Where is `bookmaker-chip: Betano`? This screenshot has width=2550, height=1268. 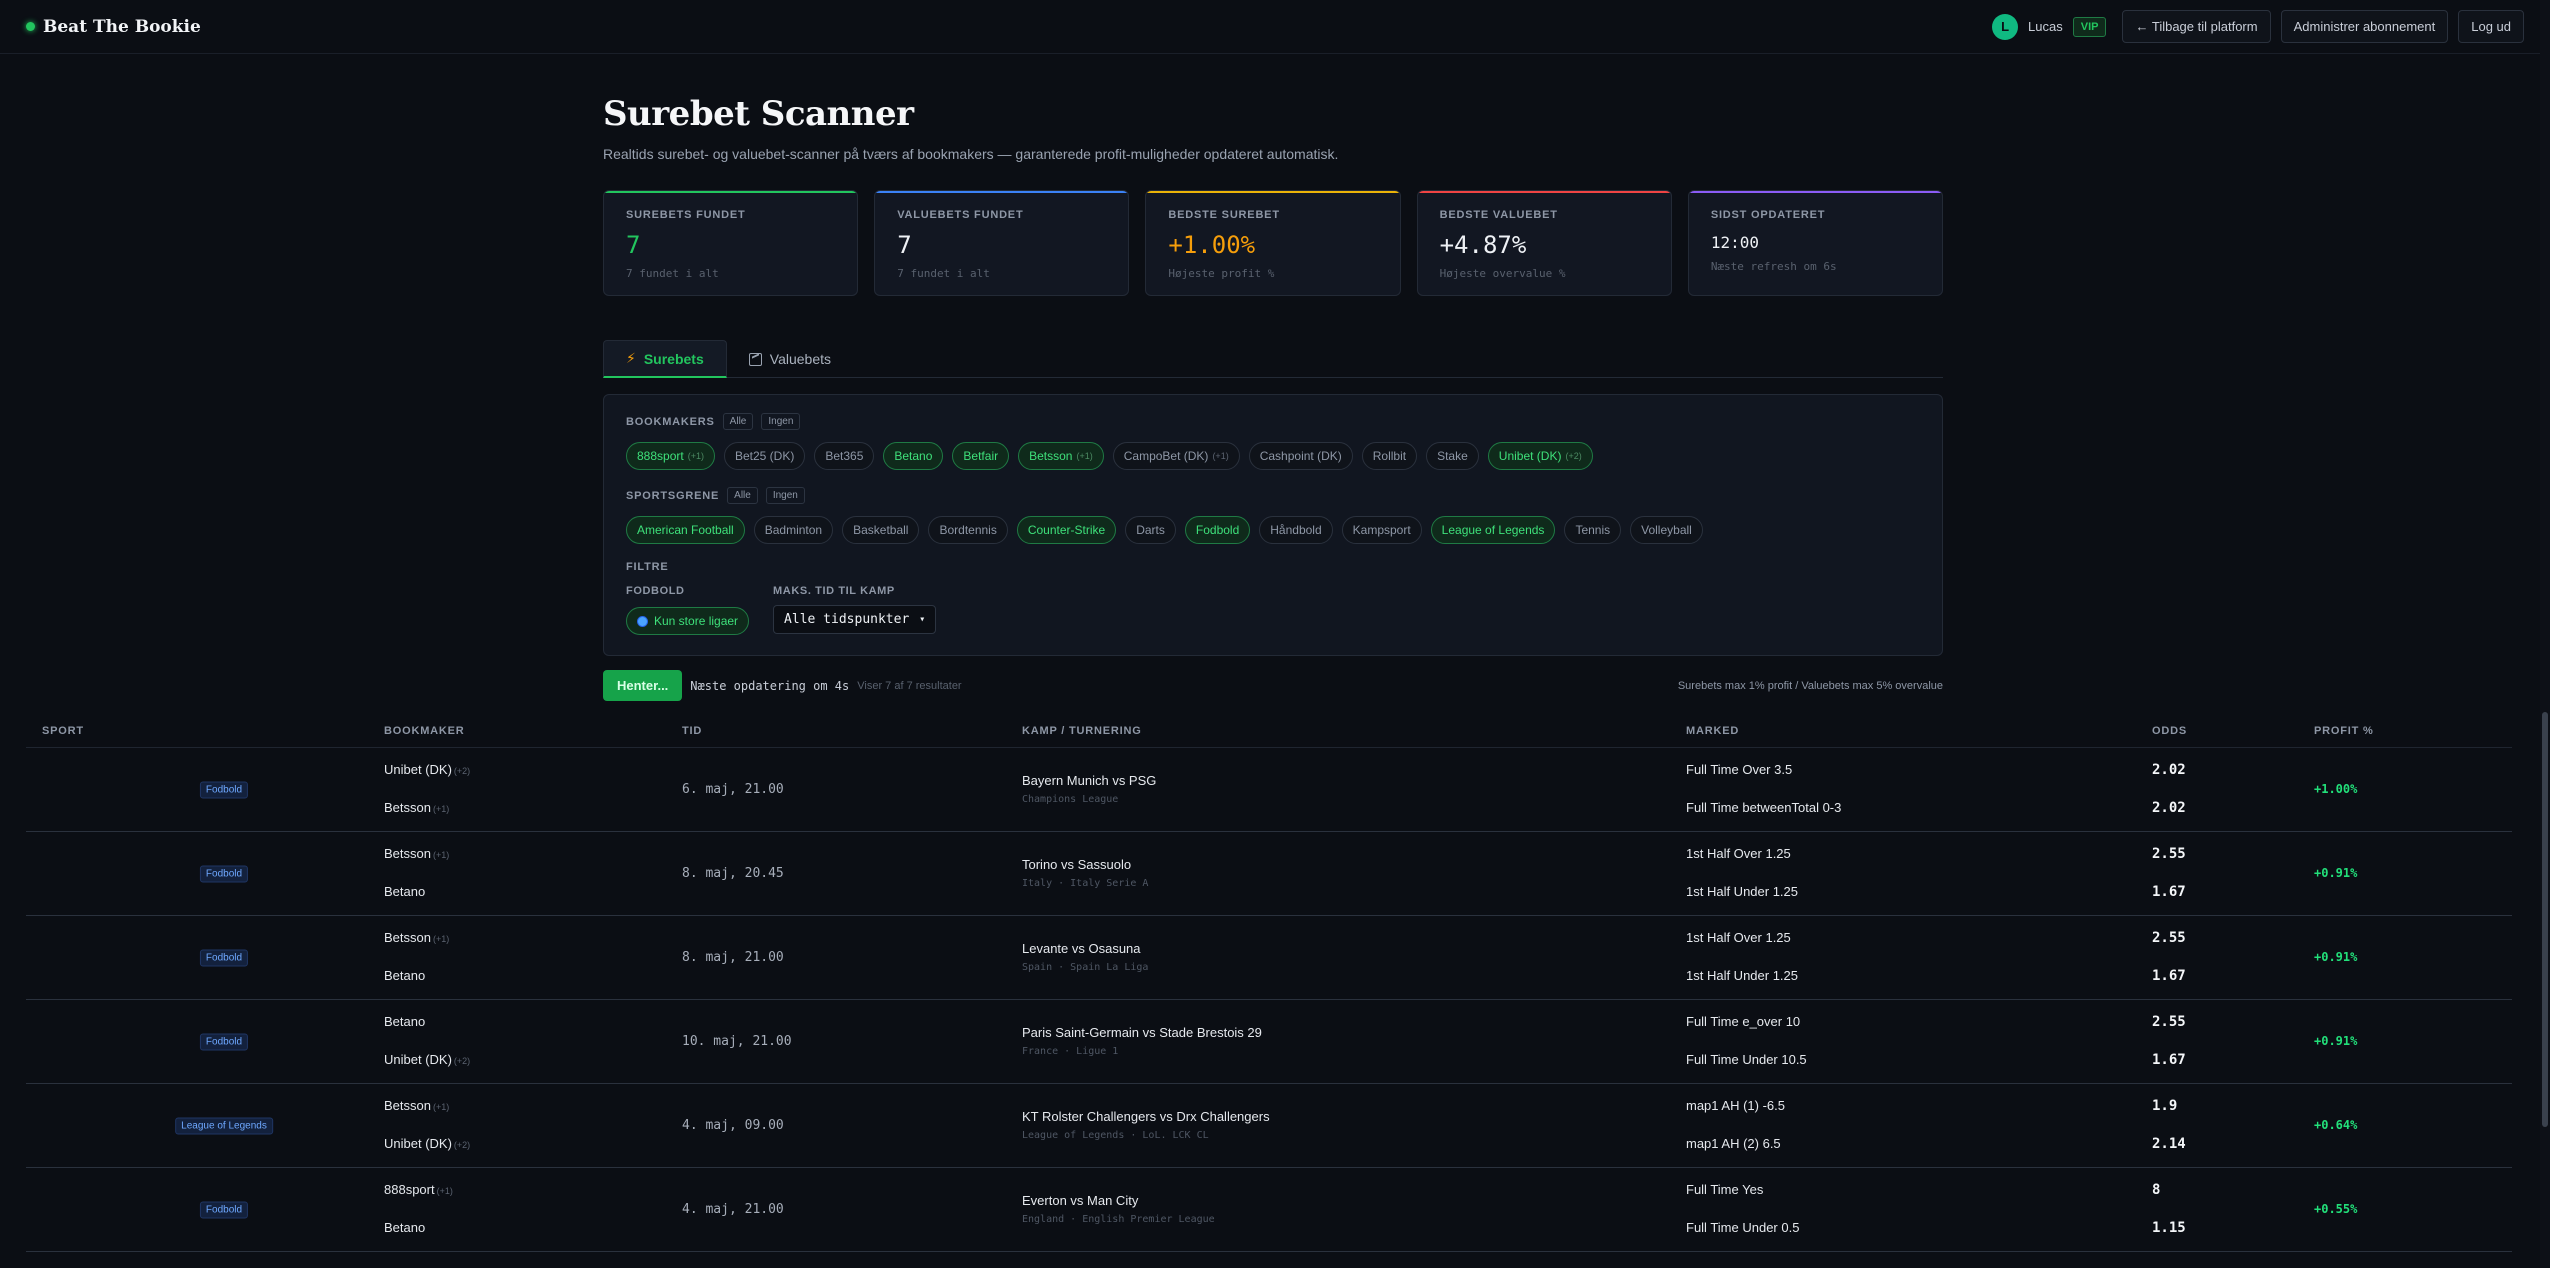 bookmaker-chip: Betano is located at coordinates (913, 456).